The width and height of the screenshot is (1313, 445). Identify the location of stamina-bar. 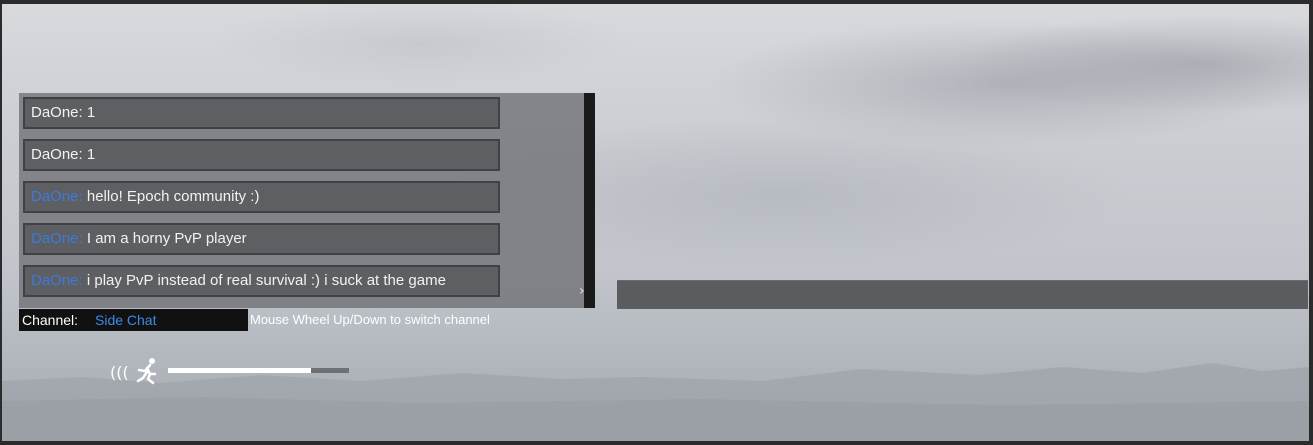
(258, 370).